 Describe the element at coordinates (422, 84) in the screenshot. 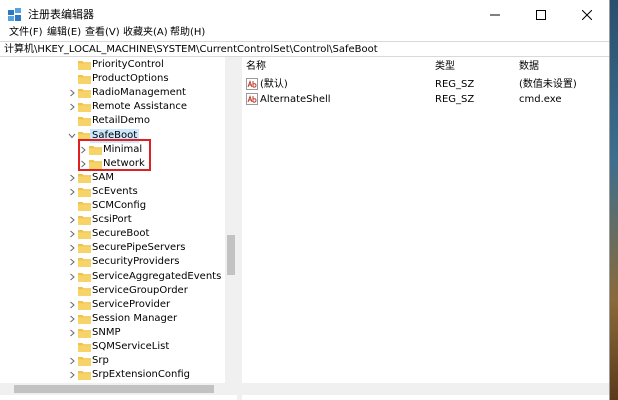

I see `value-row-: (默认) REG_SZ (数值未设置)` at that location.